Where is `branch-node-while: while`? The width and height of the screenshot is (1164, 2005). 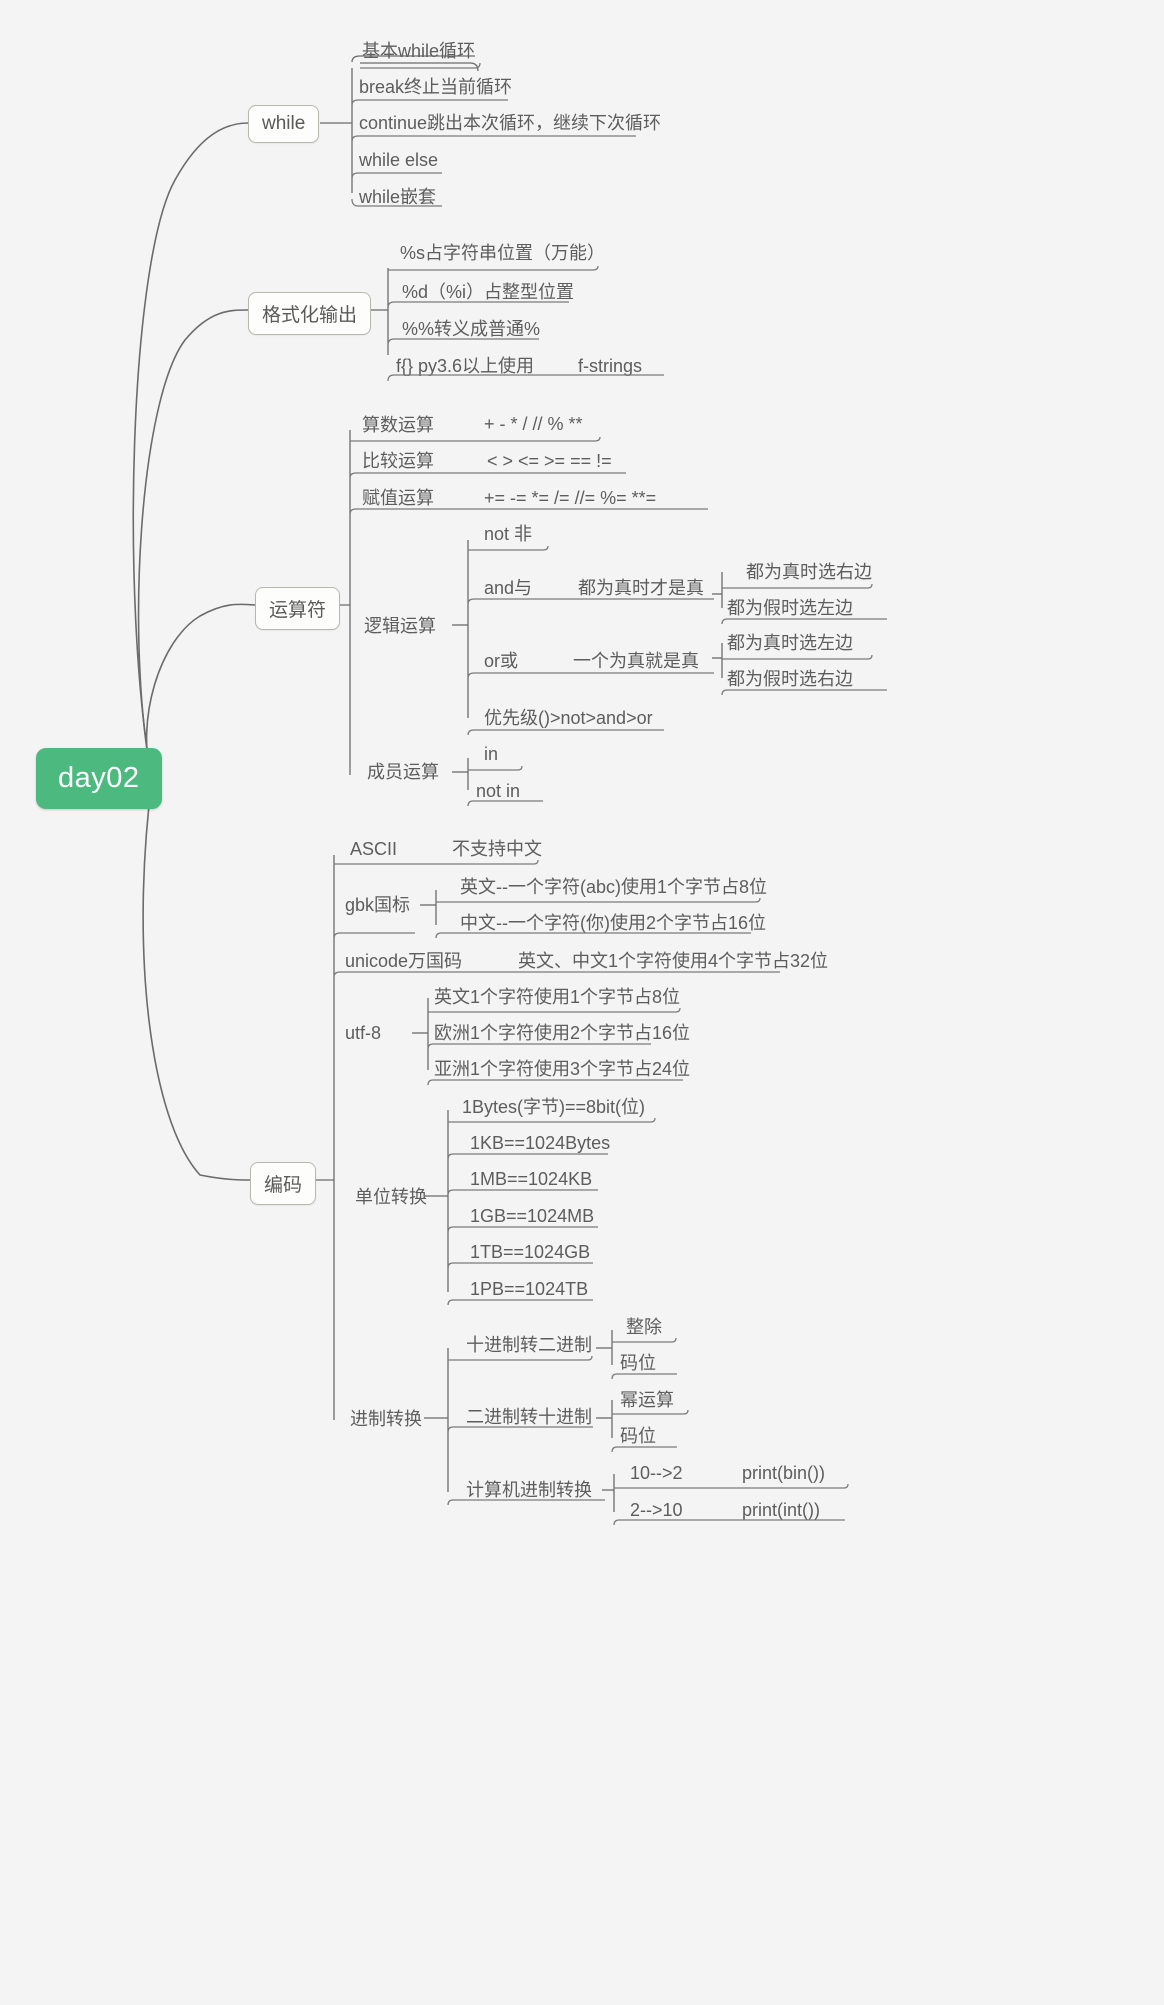 branch-node-while: while is located at coordinates (284, 124).